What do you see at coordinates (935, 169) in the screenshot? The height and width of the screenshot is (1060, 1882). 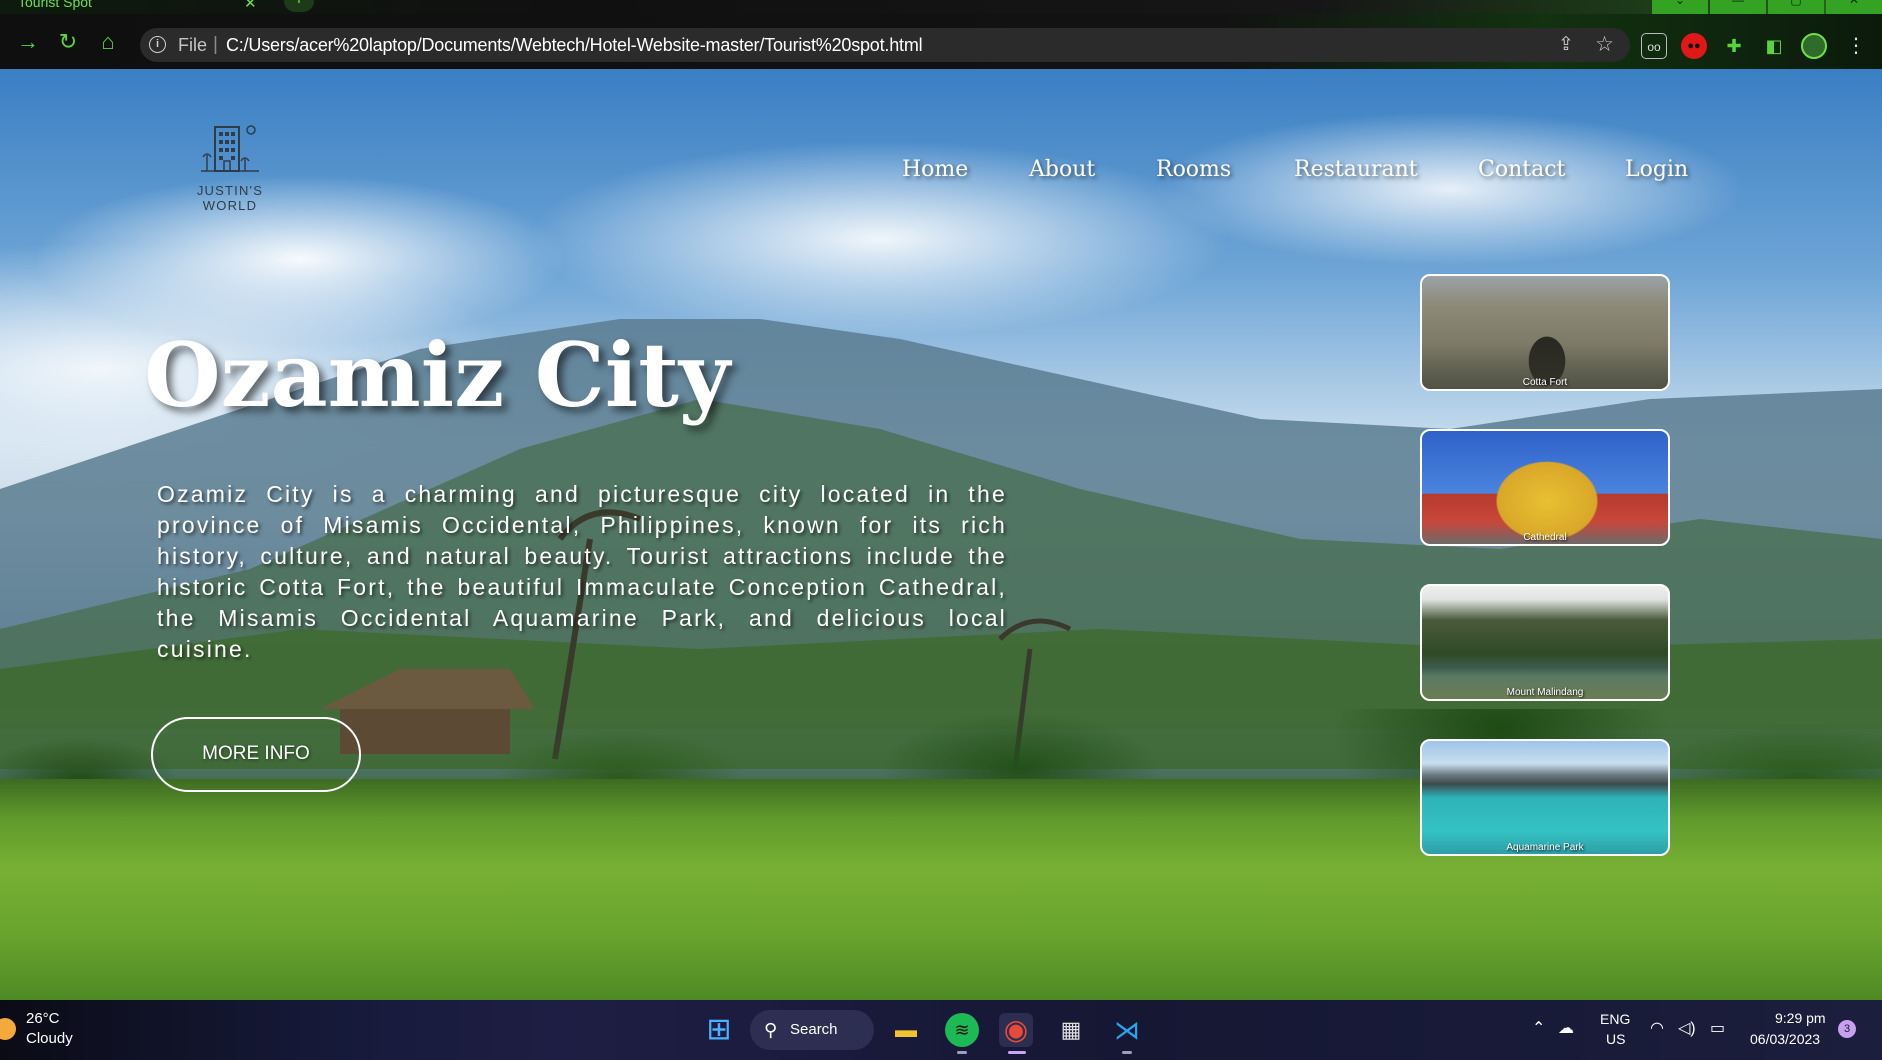 I see `nav-home: Home` at bounding box center [935, 169].